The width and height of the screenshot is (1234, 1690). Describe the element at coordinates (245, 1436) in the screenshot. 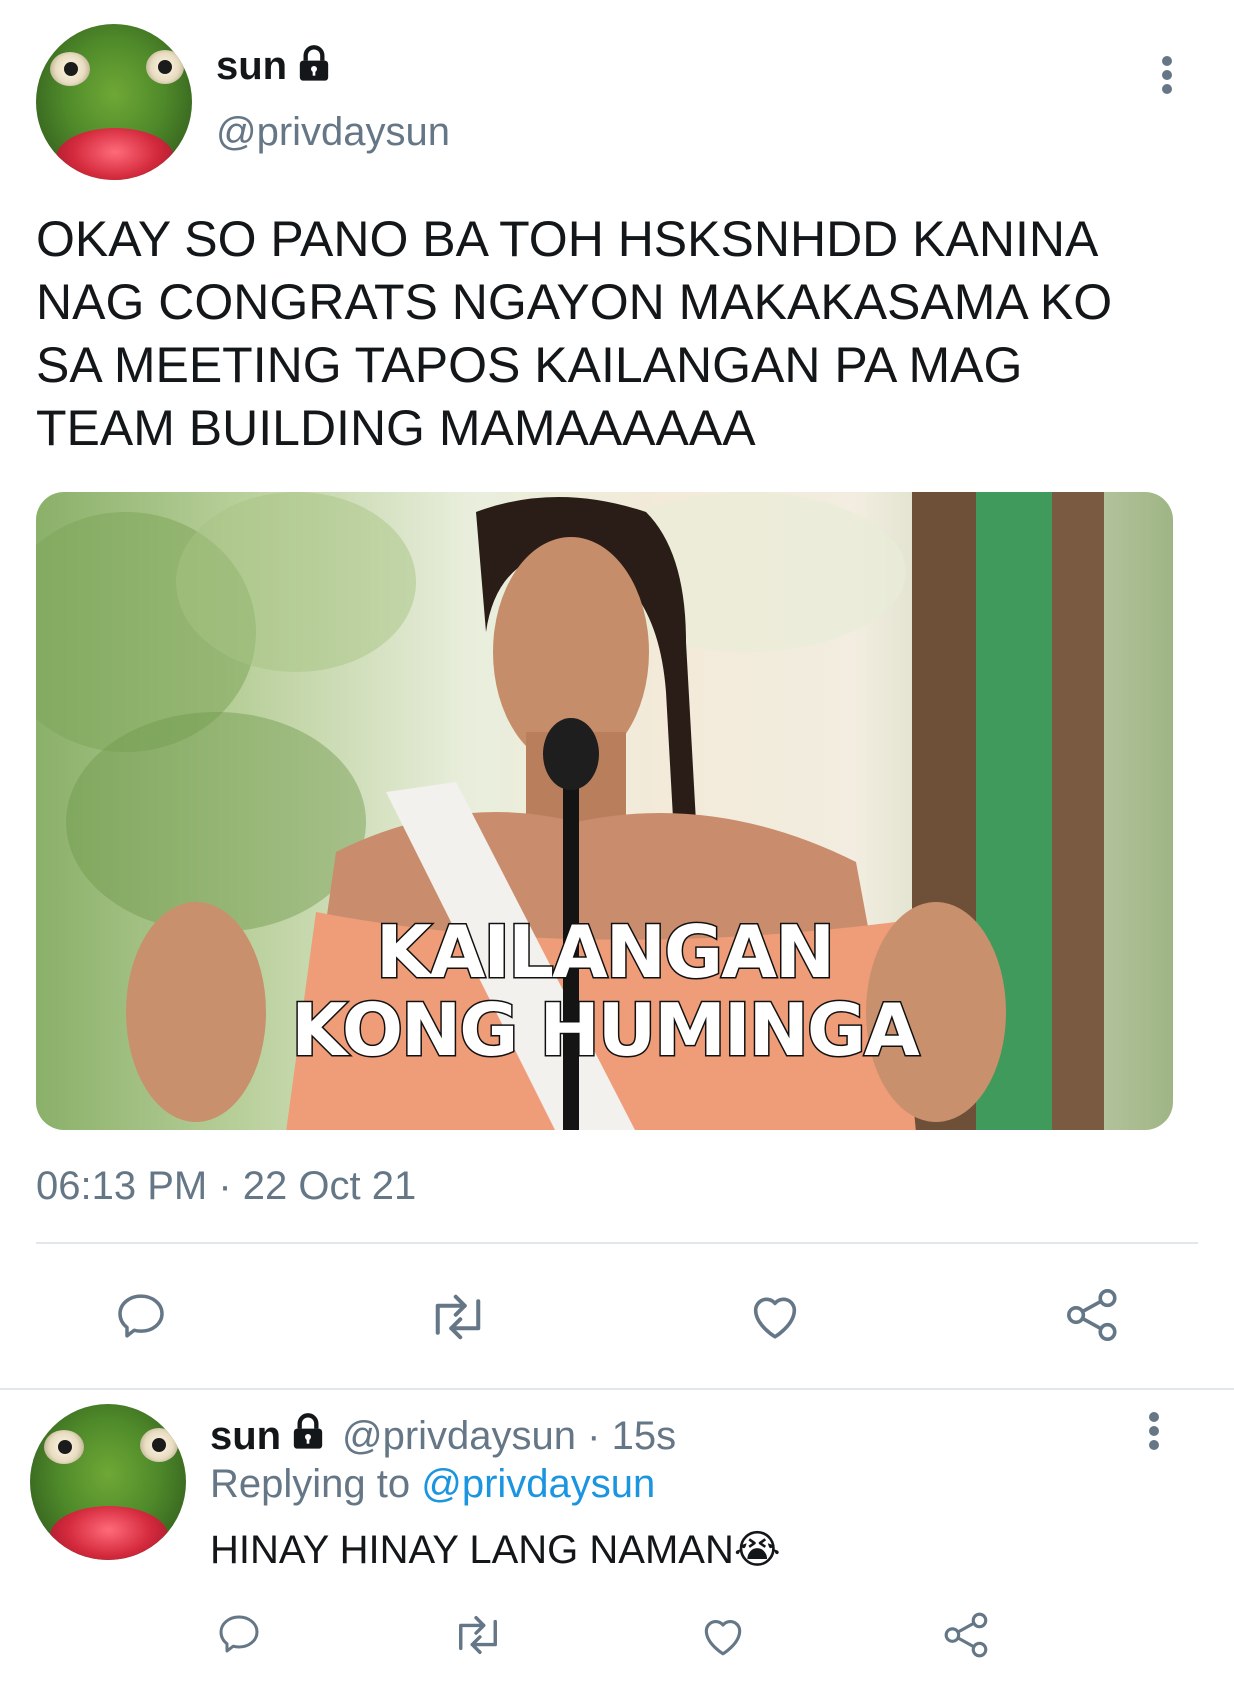

I see `reply-author-name: sun` at that location.